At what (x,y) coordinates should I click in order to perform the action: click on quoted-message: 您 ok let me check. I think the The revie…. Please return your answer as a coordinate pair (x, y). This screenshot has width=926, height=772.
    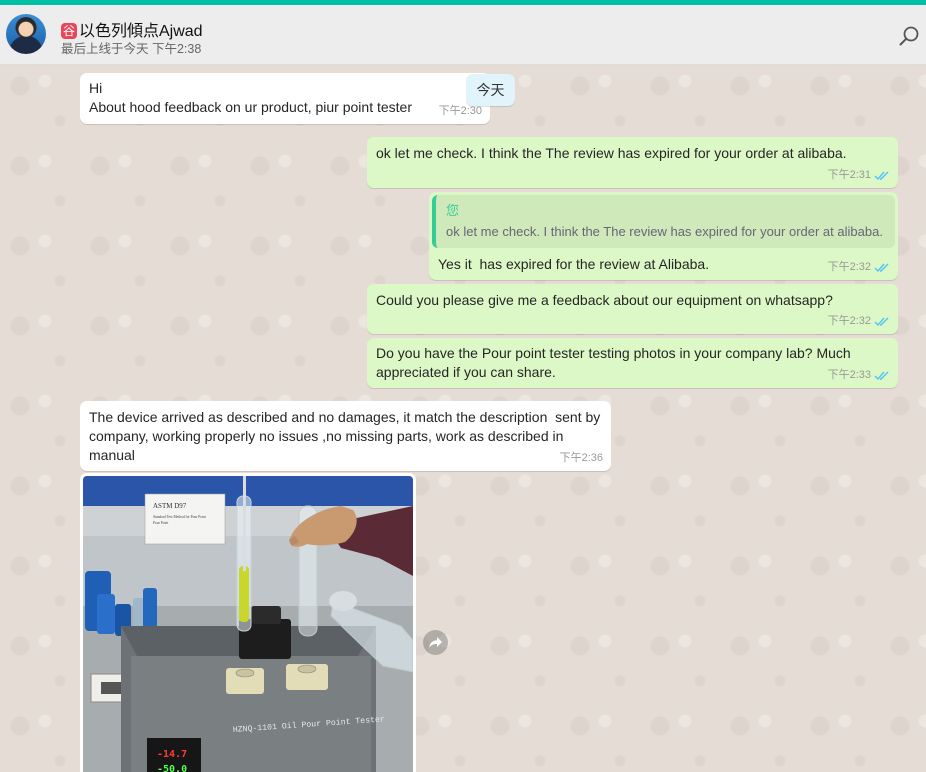
    Looking at the image, I should click on (663, 221).